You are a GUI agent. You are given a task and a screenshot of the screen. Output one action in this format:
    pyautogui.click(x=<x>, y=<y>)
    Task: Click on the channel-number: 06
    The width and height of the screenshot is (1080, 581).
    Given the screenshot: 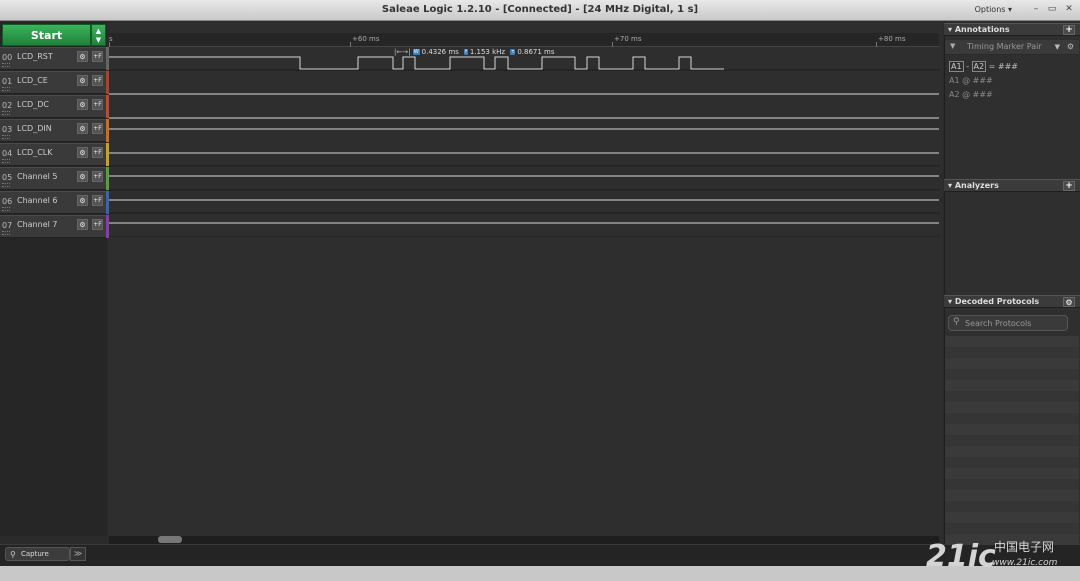 What is the action you would take?
    pyautogui.click(x=7, y=201)
    